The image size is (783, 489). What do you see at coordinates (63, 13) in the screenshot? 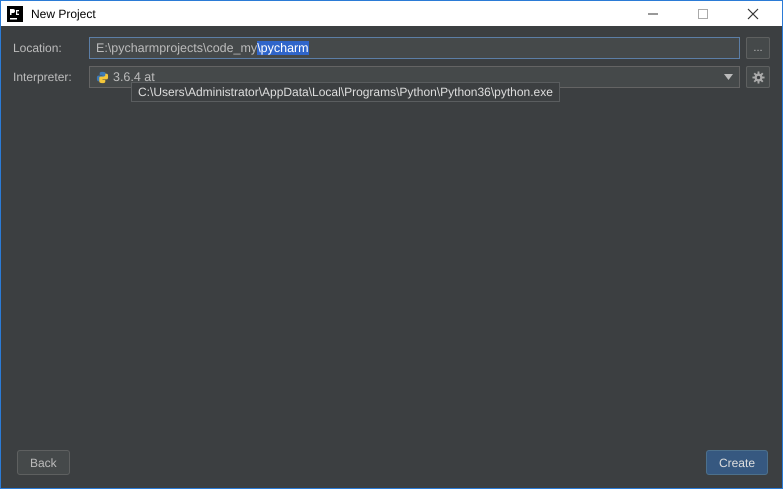
I see `window-title: New Project` at bounding box center [63, 13].